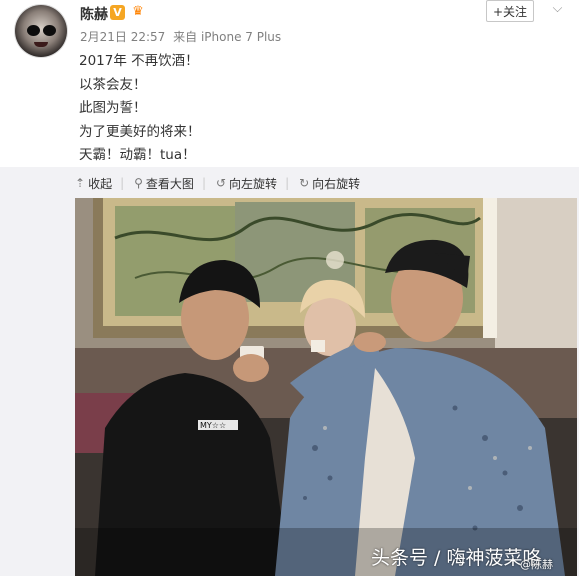 The height and width of the screenshot is (576, 579). I want to click on rotate-right-icon: ↻, so click(304, 183).